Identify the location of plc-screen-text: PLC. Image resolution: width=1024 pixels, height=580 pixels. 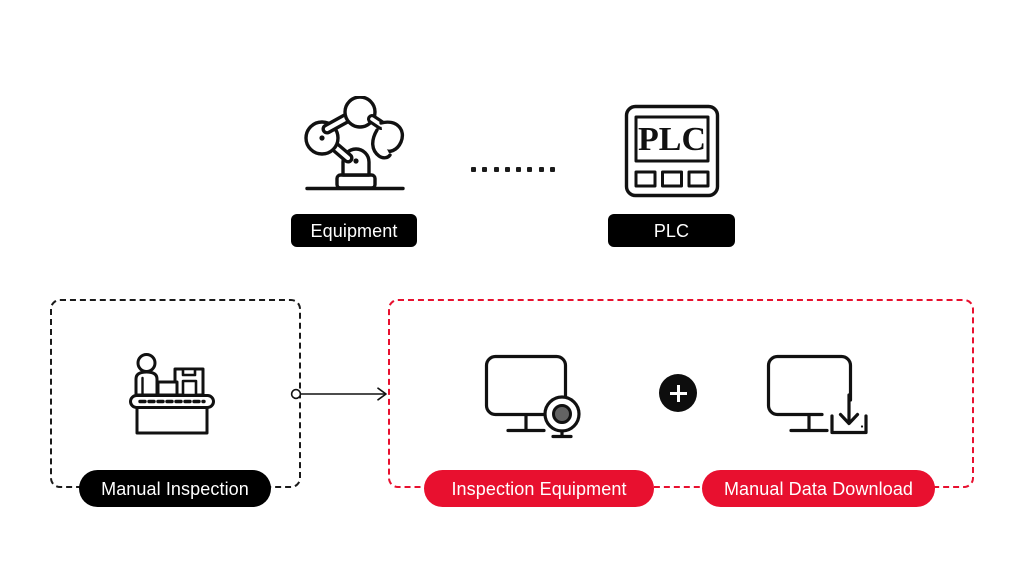
(672, 139).